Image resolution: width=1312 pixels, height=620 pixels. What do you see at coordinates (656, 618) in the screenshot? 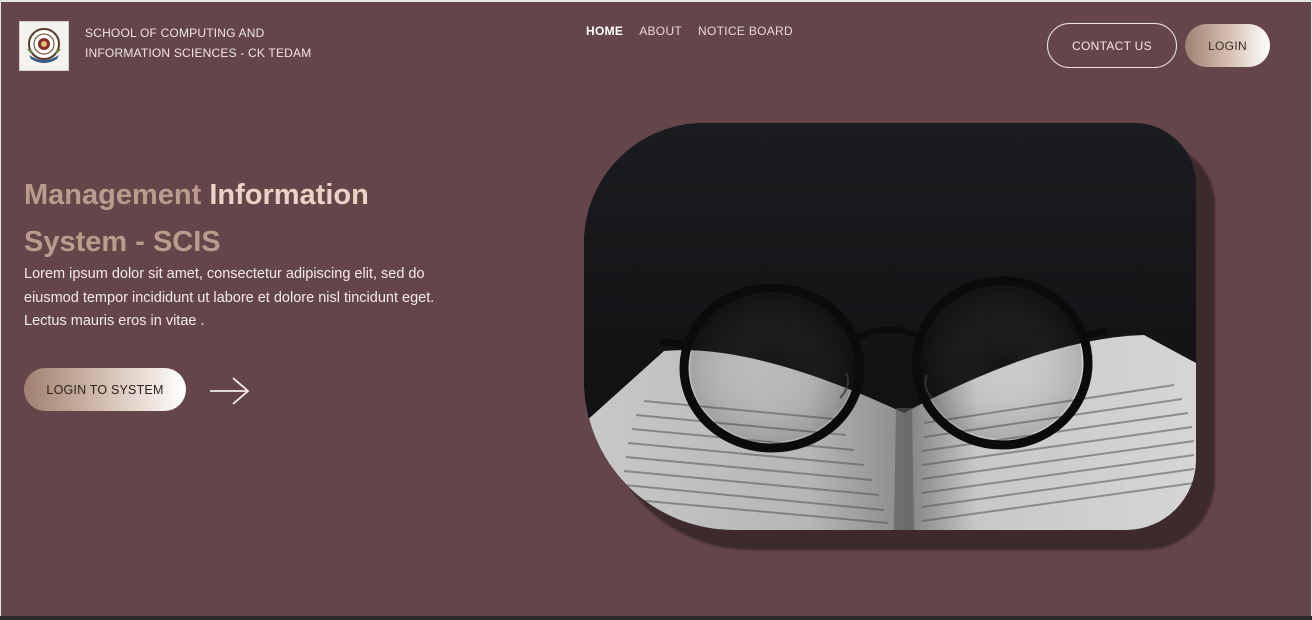
I see `bottom-border` at bounding box center [656, 618].